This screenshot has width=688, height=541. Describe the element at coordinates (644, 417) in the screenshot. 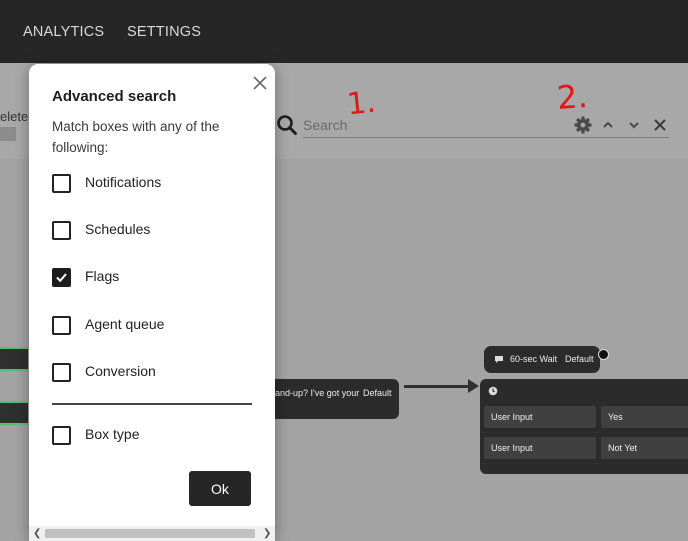

I see `row-value-cell: Yes` at that location.